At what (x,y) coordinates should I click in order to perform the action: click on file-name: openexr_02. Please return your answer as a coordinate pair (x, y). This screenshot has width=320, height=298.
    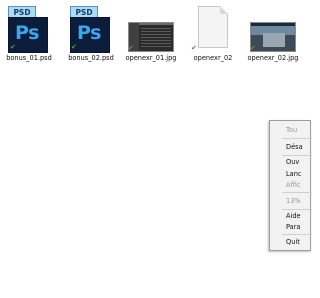
    Looking at the image, I should click on (213, 58).